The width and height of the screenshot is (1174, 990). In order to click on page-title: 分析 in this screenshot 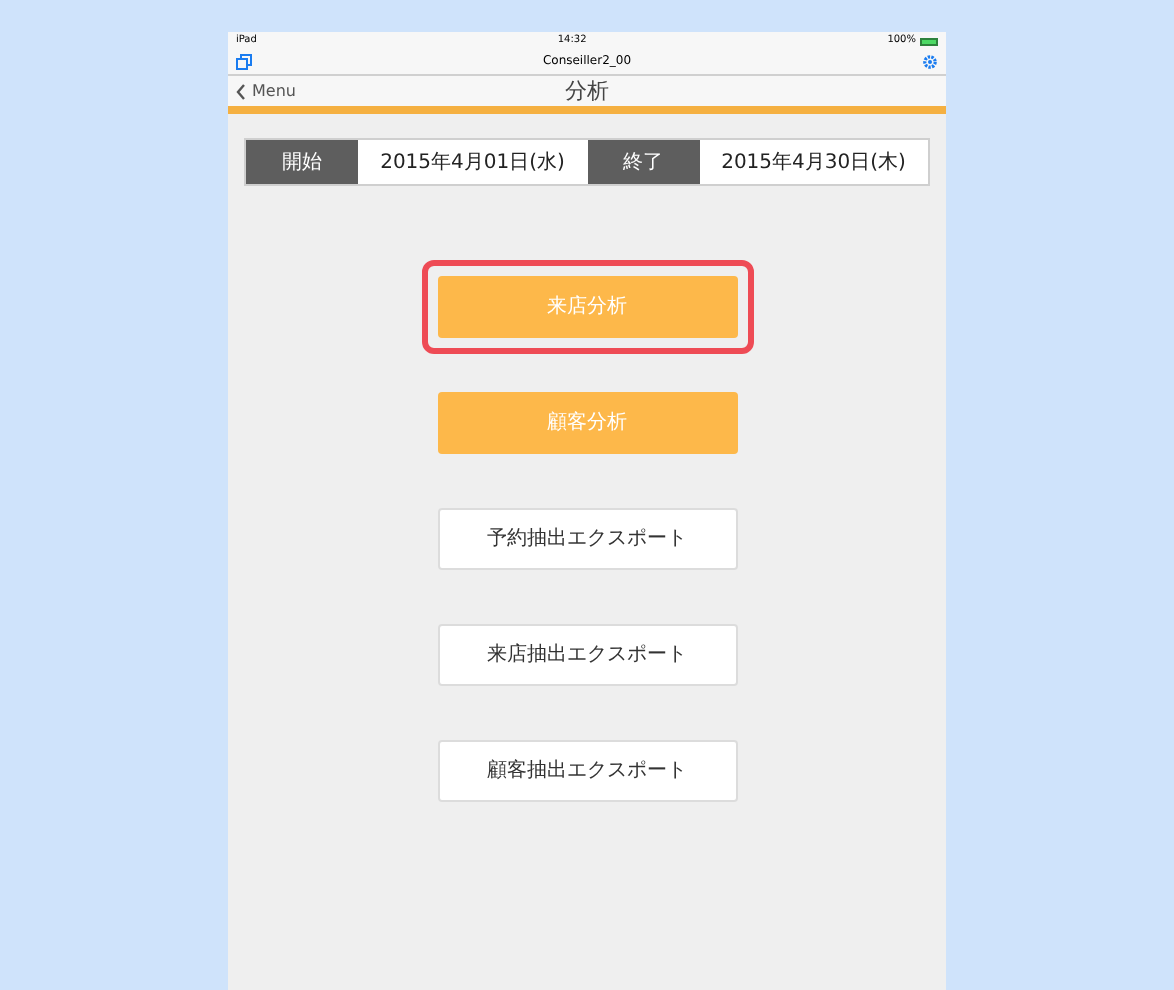, I will do `click(587, 91)`.